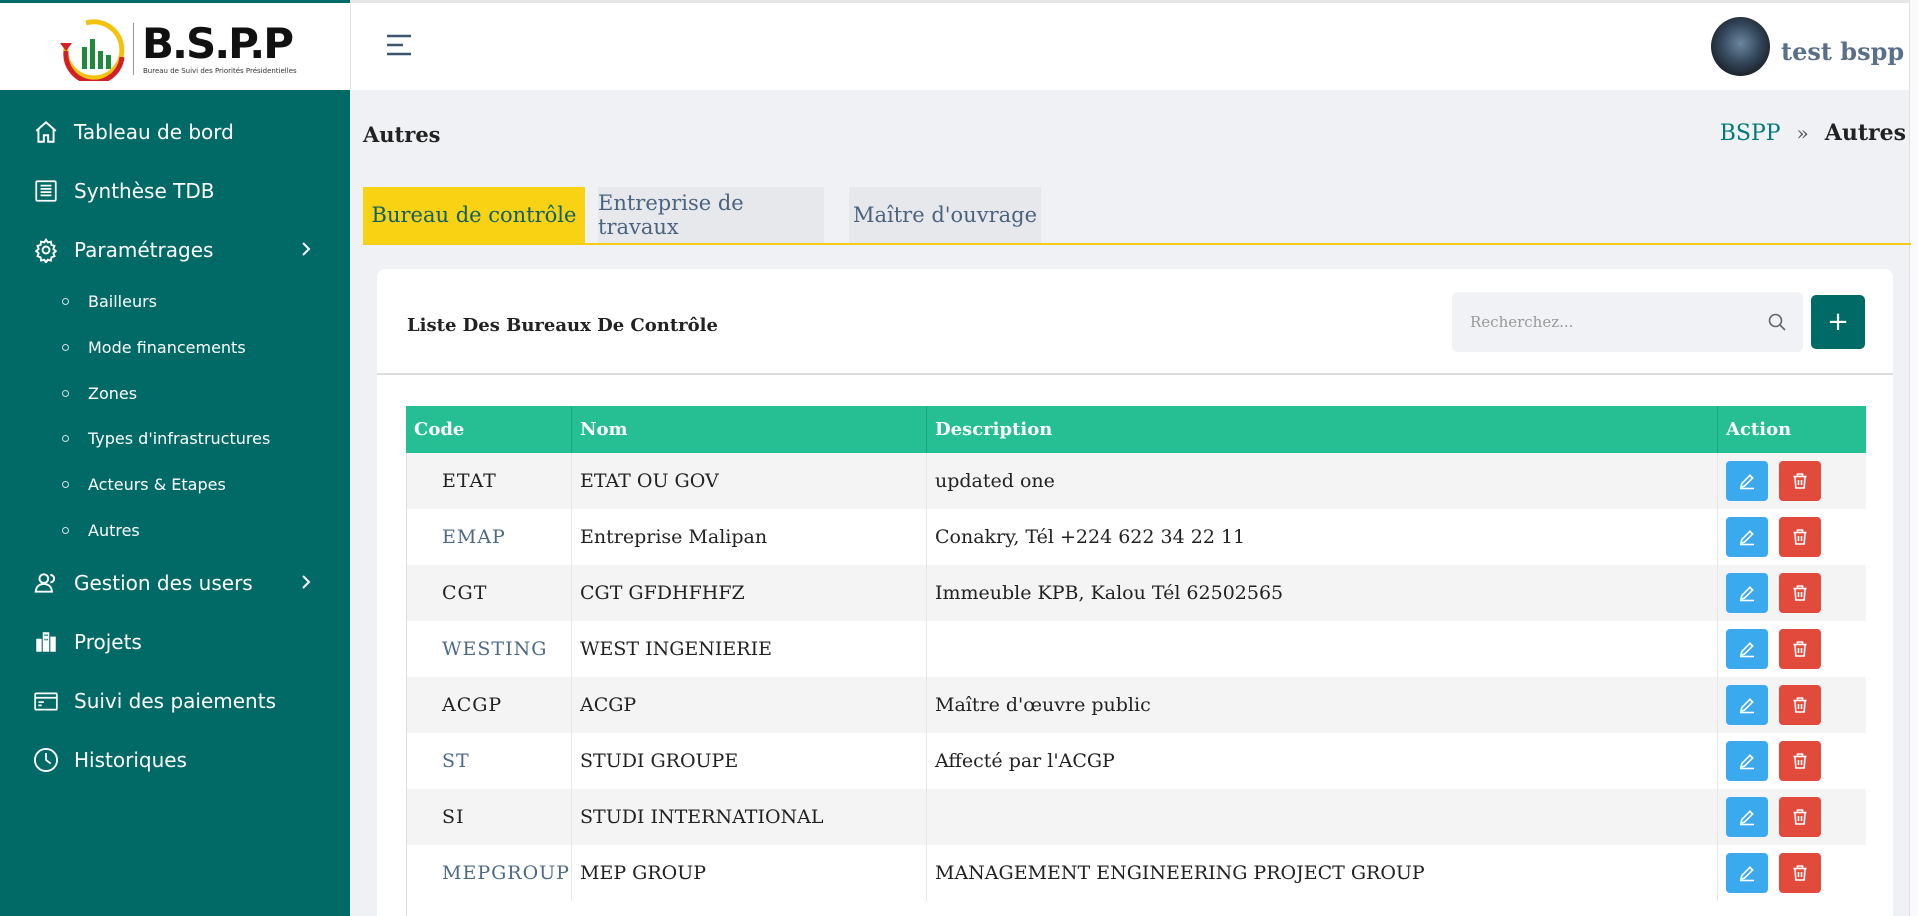  Describe the element at coordinates (399, 45) in the screenshot. I see `hamburger-menu-icon` at that location.